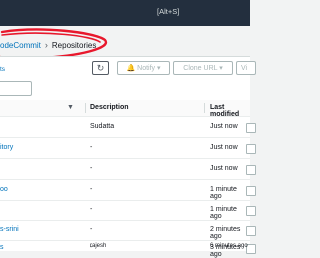 This screenshot has height=258, width=320. What do you see at coordinates (229, 246) in the screenshot?
I see `repository-last-modified: 6 minutes ago` at bounding box center [229, 246].